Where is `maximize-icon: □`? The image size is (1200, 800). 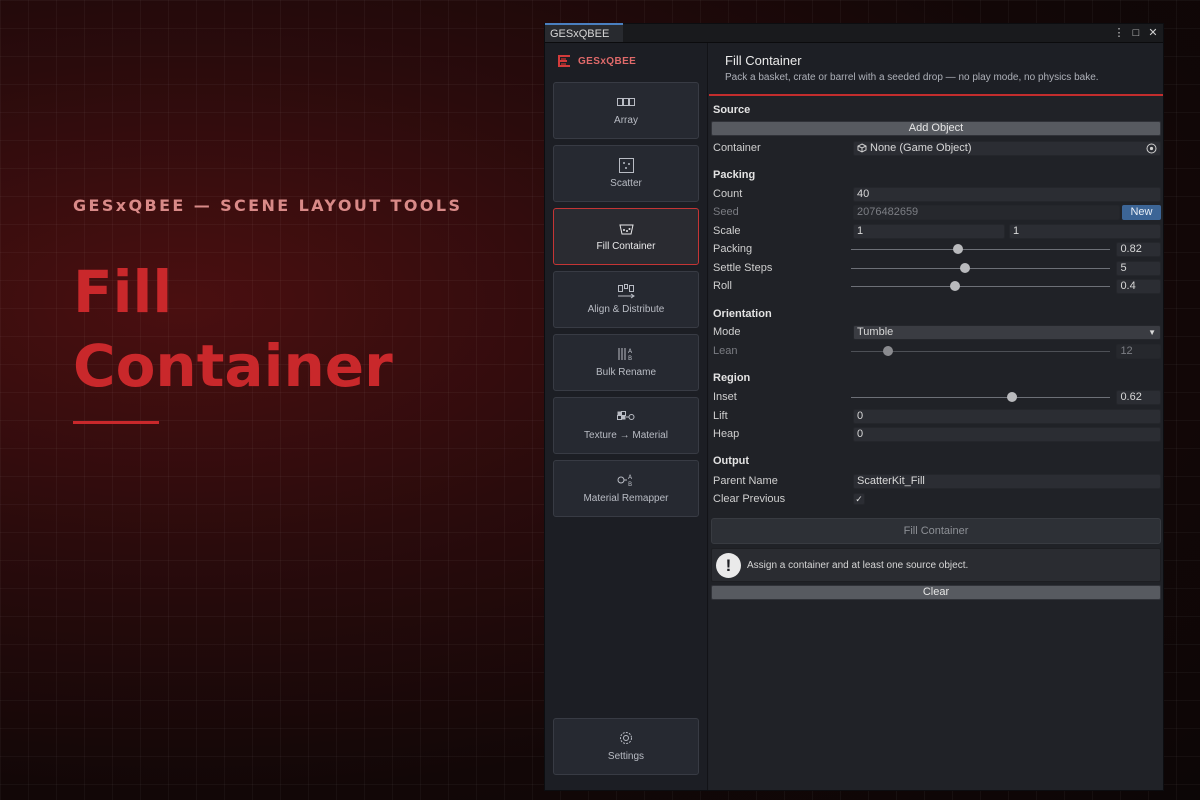 maximize-icon: □ is located at coordinates (1136, 33).